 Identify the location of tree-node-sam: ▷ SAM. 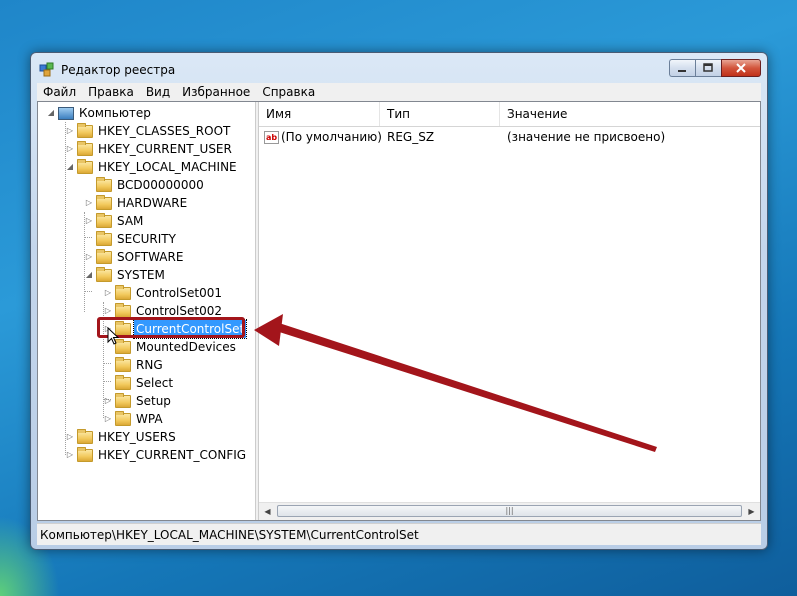
(114, 221).